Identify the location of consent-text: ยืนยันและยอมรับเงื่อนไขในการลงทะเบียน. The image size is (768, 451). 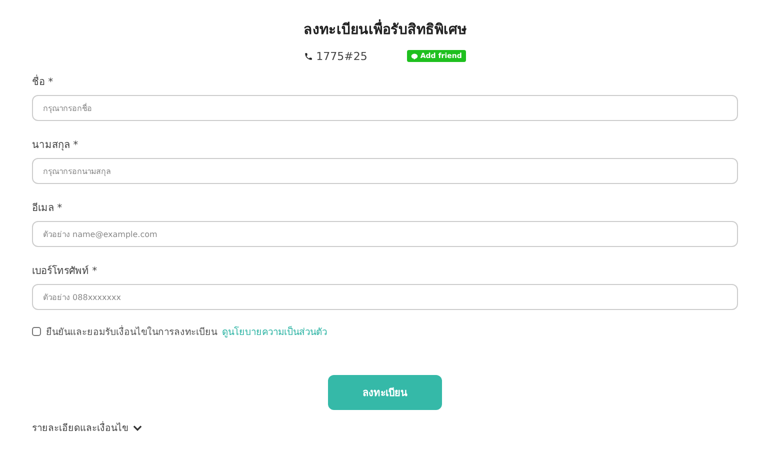
(131, 331).